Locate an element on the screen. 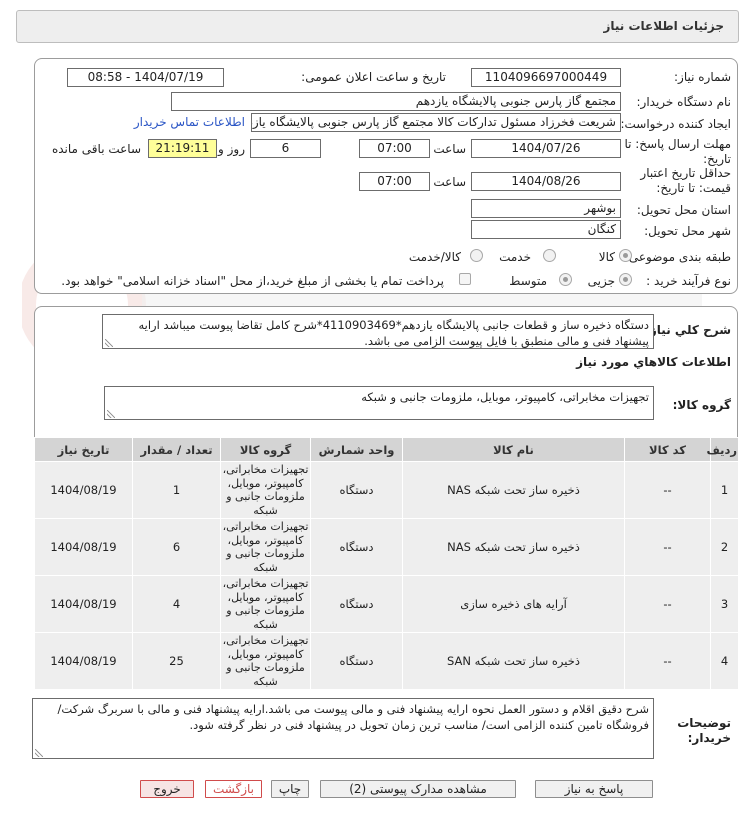  treasury-checkbox is located at coordinates (465, 279).